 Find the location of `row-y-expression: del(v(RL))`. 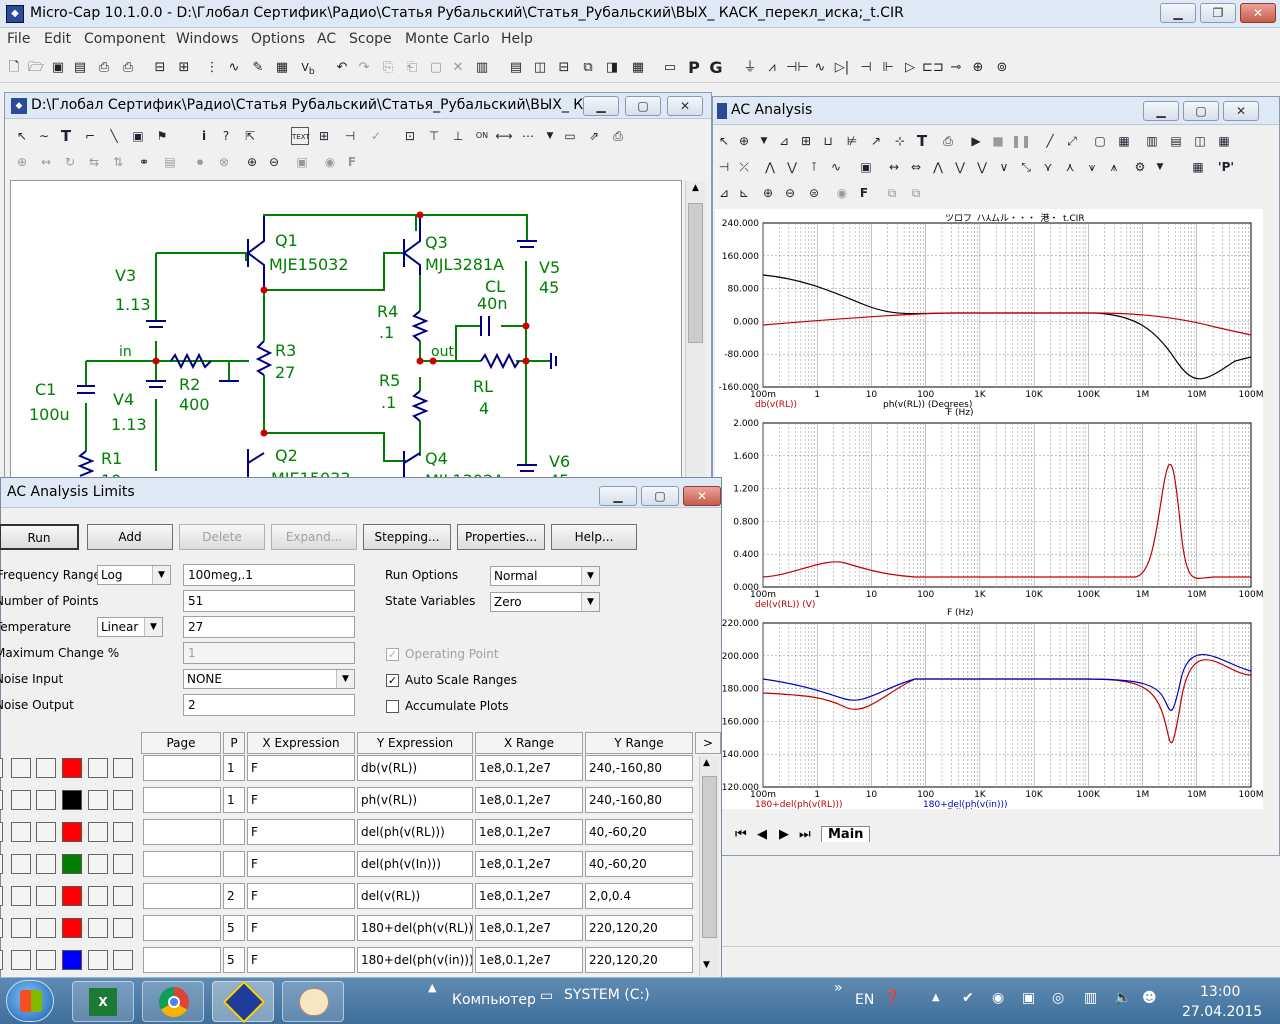

row-y-expression: del(v(RL)) is located at coordinates (415, 896).